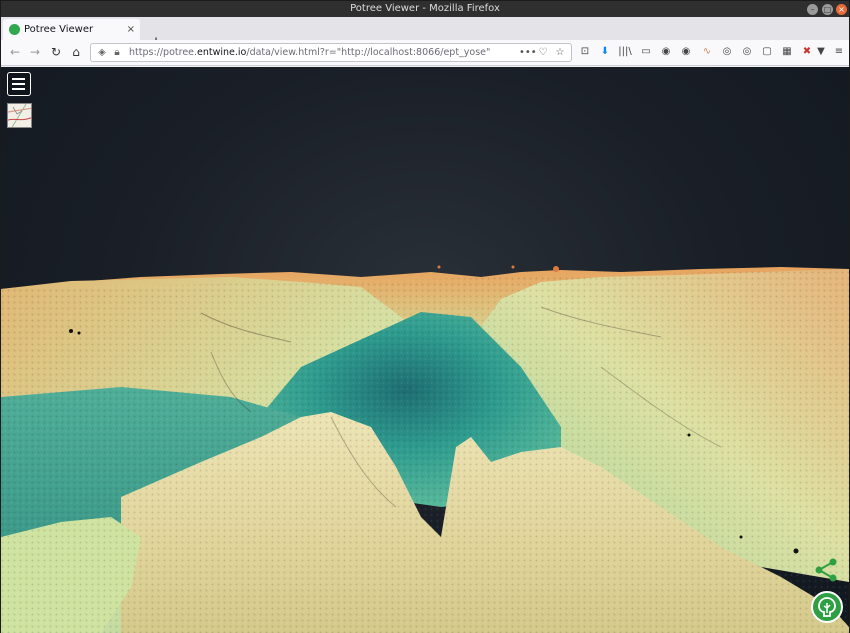  I want to click on tracking-shield-icon: ◈, so click(102, 52).